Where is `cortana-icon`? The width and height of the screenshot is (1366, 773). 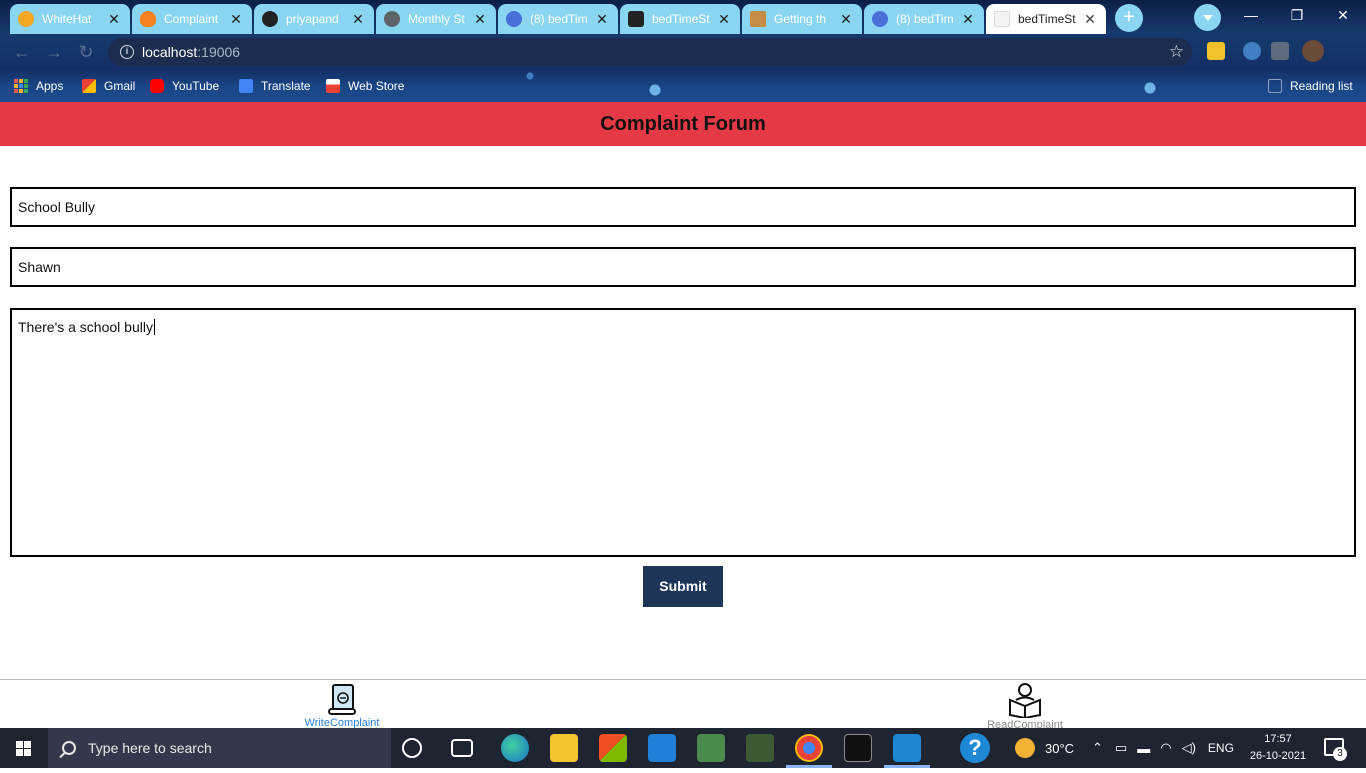
cortana-icon is located at coordinates (412, 748).